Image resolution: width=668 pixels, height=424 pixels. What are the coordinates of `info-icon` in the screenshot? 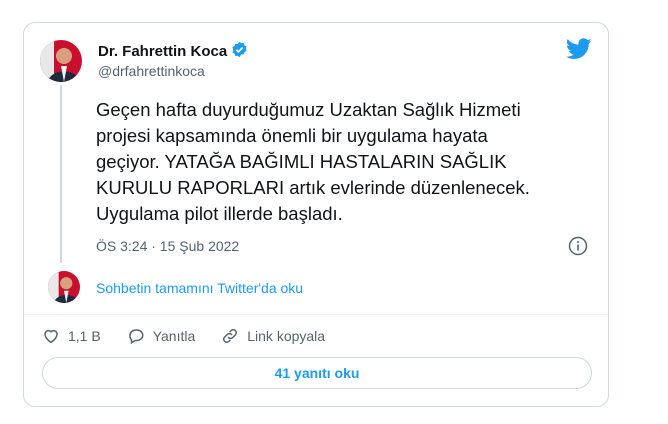 It's located at (578, 248).